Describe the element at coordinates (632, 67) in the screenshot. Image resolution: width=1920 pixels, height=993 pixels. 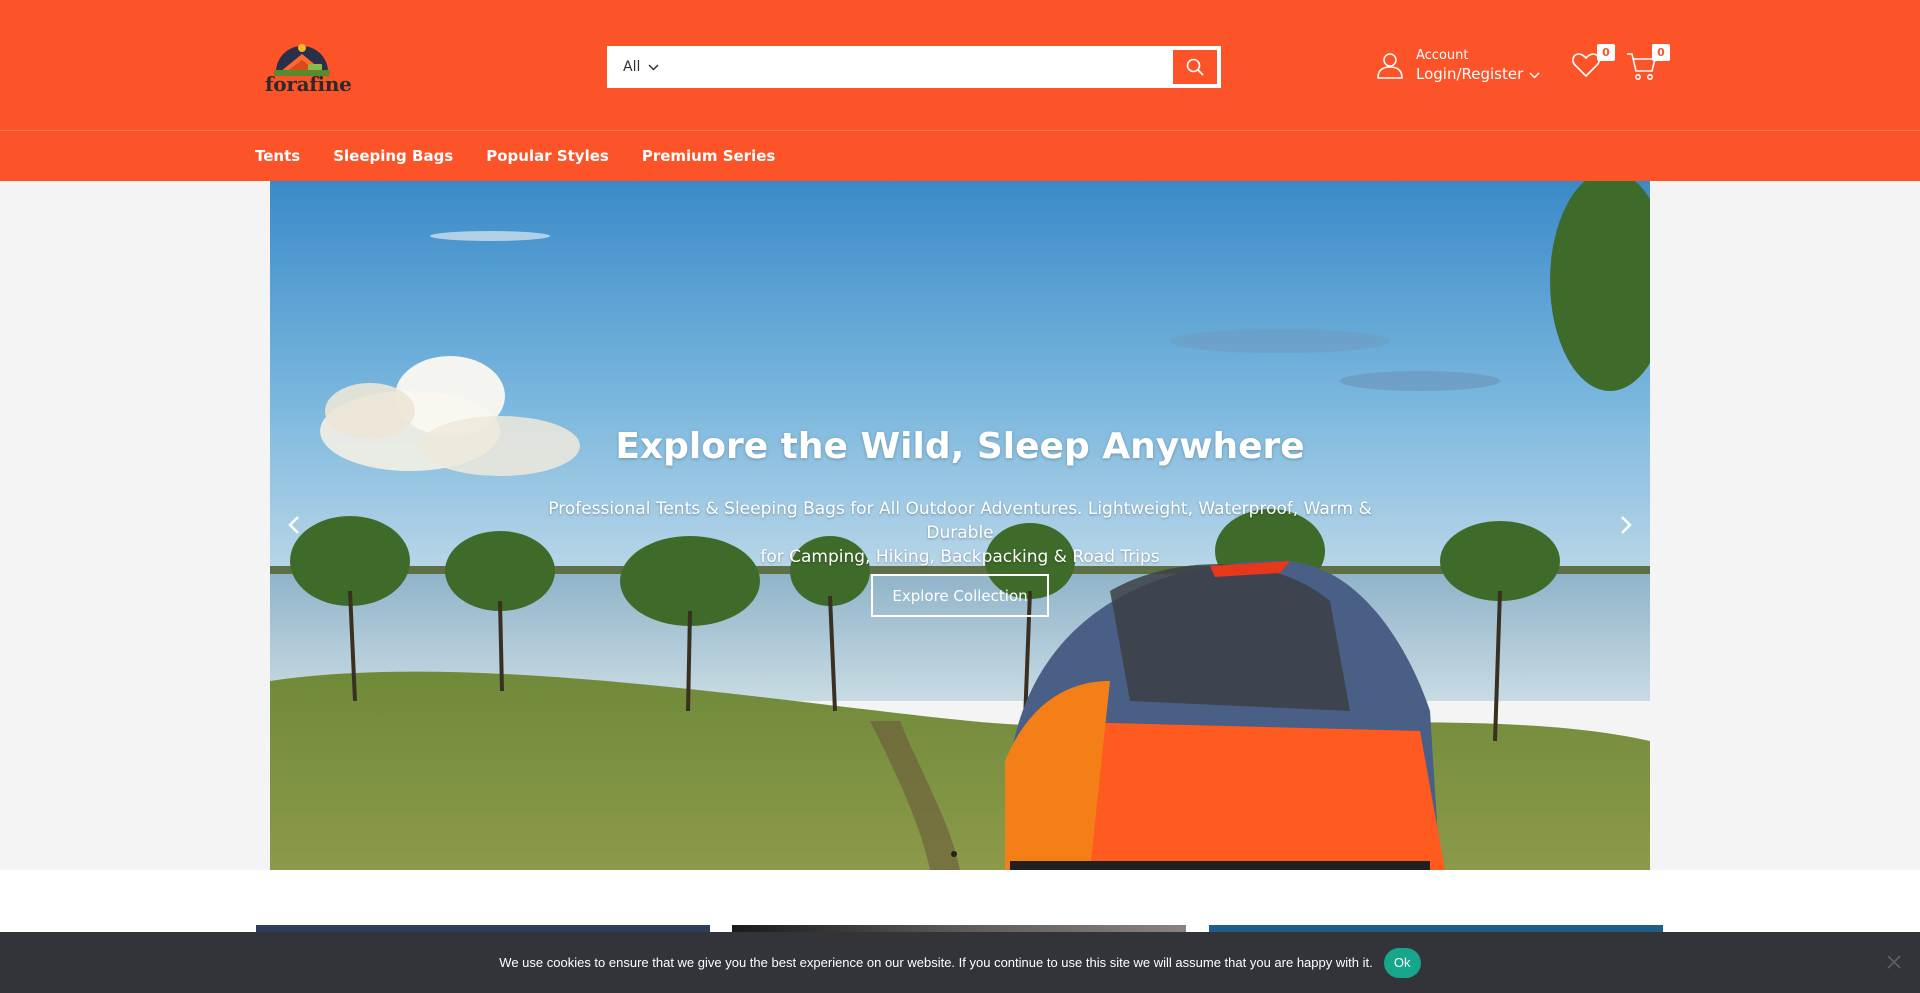
I see `search-category-label: All` at that location.